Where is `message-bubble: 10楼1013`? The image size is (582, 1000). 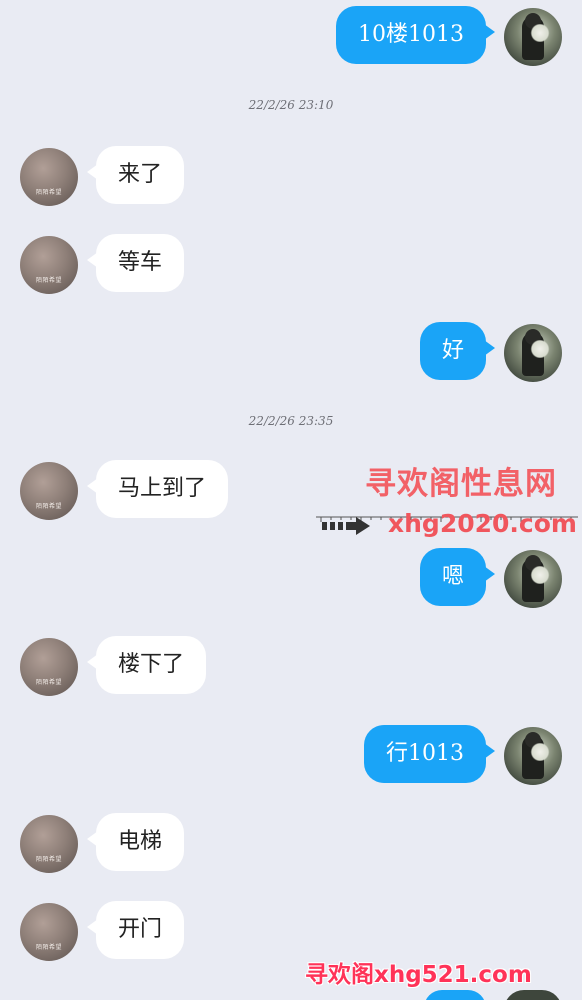 message-bubble: 10楼1013 is located at coordinates (415, 35).